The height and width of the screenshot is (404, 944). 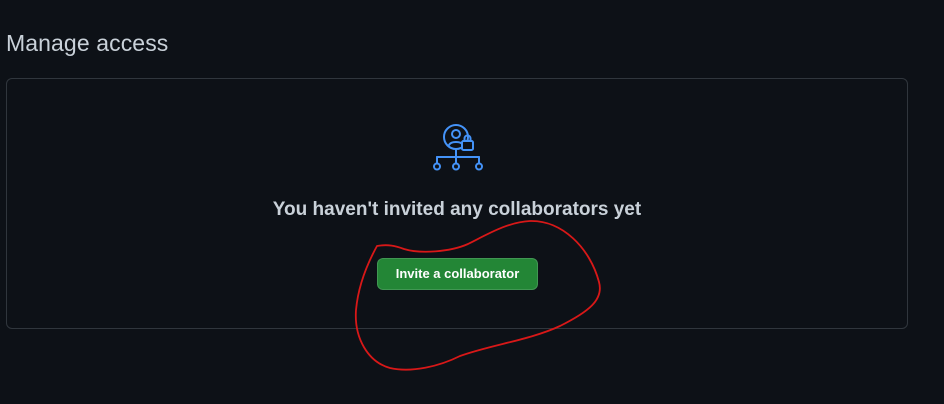 What do you see at coordinates (458, 147) in the screenshot?
I see `person-lock-hierarchy-icon` at bounding box center [458, 147].